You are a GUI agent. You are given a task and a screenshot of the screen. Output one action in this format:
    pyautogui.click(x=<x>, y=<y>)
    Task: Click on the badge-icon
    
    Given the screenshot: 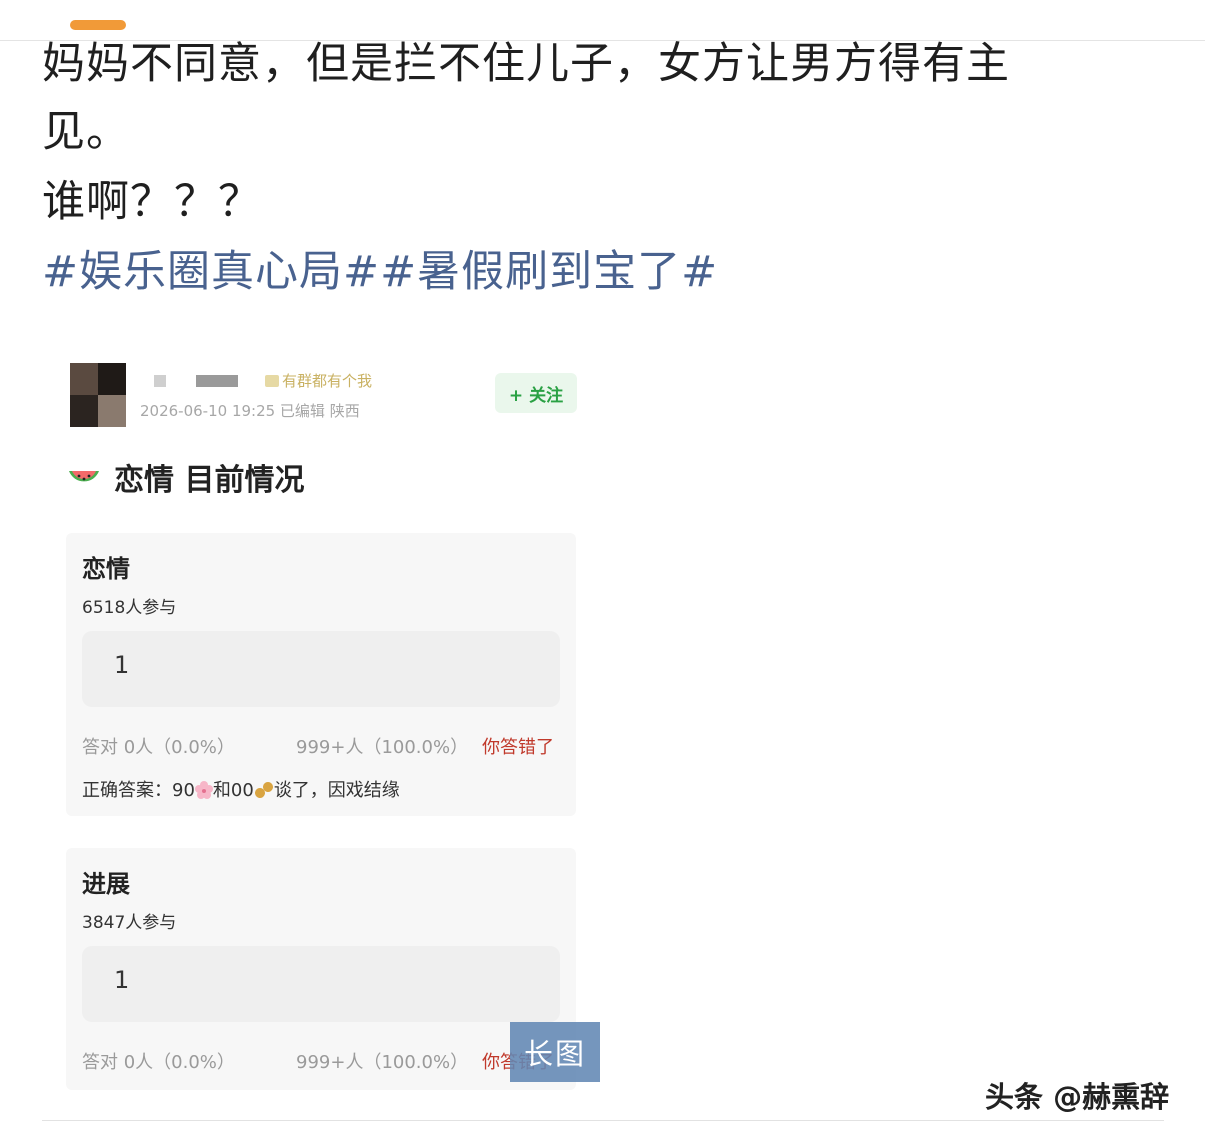 What is the action you would take?
    pyautogui.click(x=272, y=381)
    